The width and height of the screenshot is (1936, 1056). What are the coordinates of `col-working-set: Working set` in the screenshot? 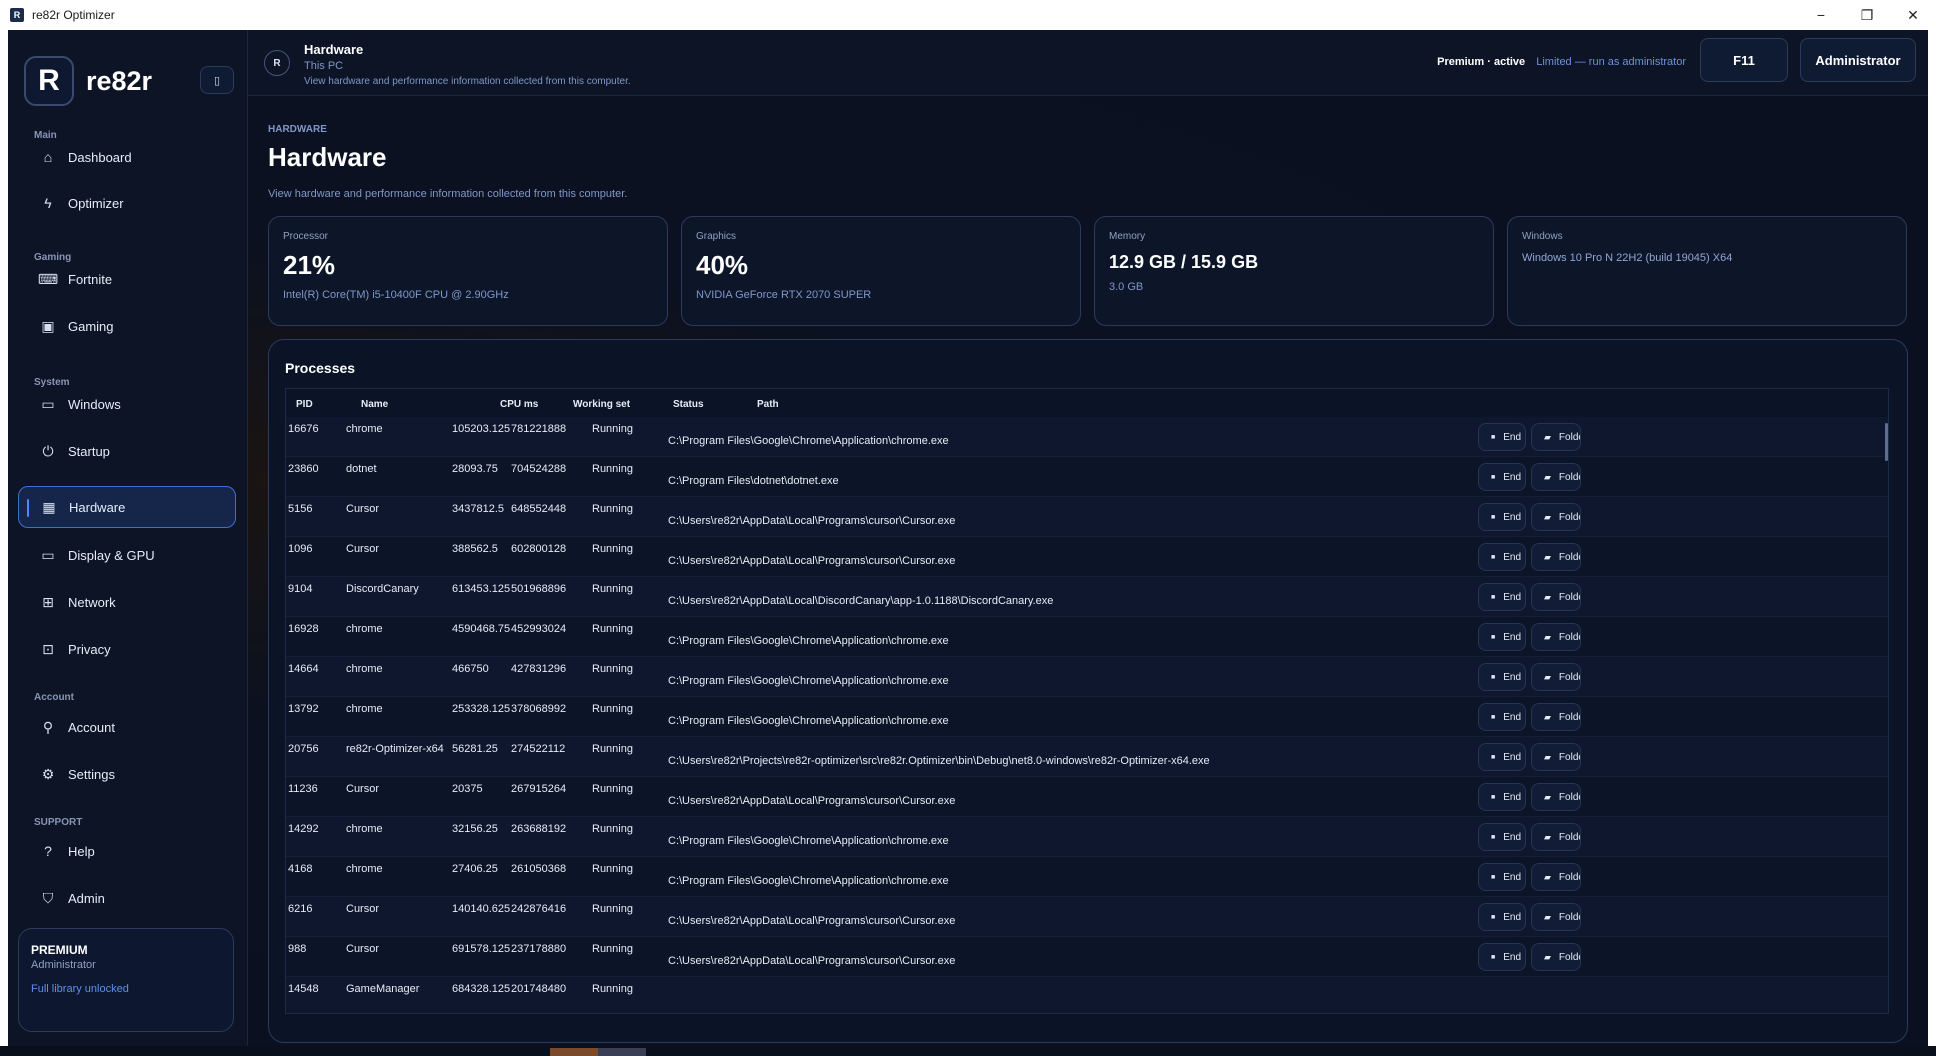 It's located at (601, 404).